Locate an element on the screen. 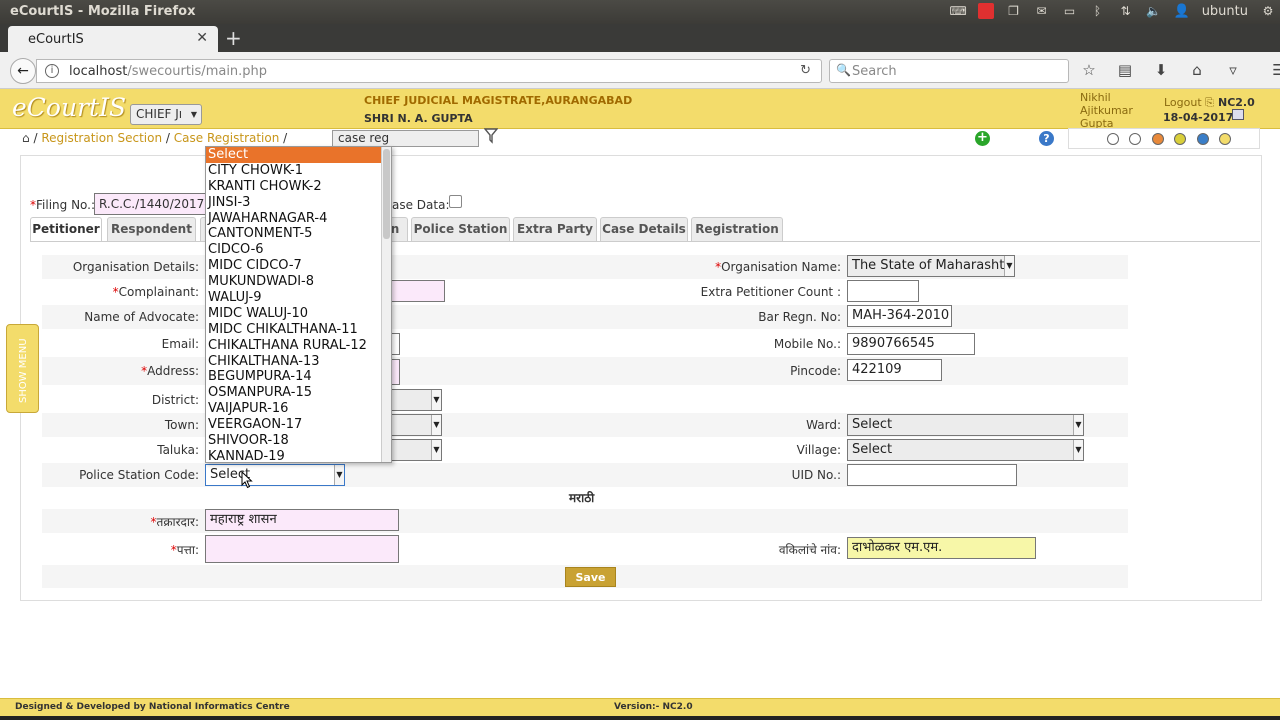 This screenshot has height=720, width=1280. dropdown-scrollbar is located at coordinates (386, 304).